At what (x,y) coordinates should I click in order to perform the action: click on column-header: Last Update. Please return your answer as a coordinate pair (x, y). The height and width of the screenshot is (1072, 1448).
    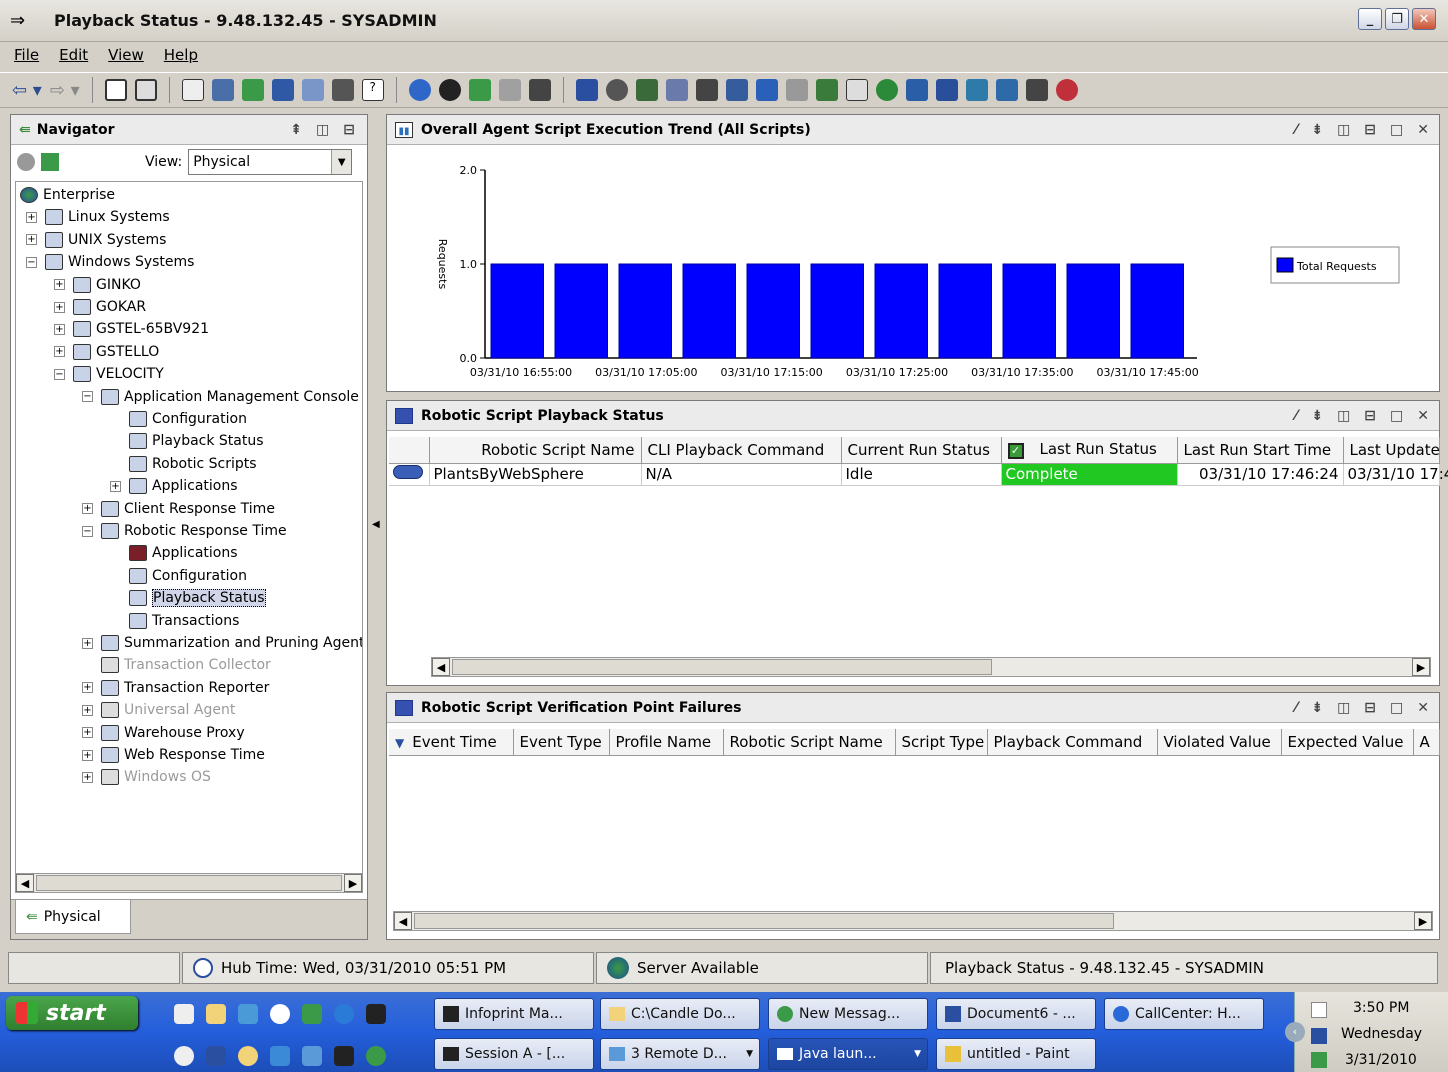
    Looking at the image, I should click on (1391, 450).